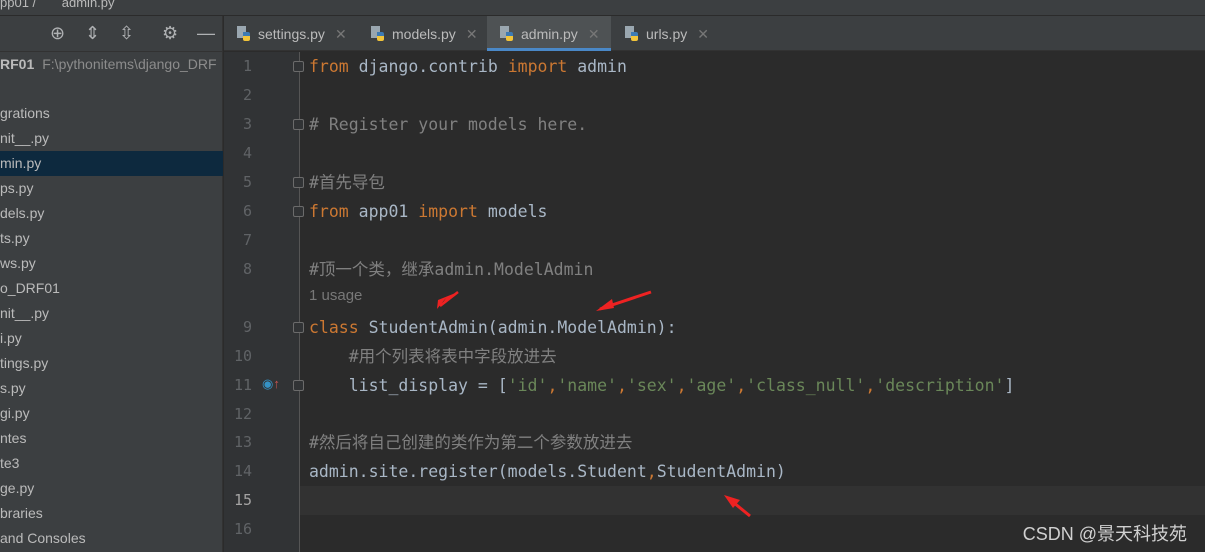 The width and height of the screenshot is (1205, 552). I want to click on tab-urls-py: urls.py ✕, so click(662, 33).